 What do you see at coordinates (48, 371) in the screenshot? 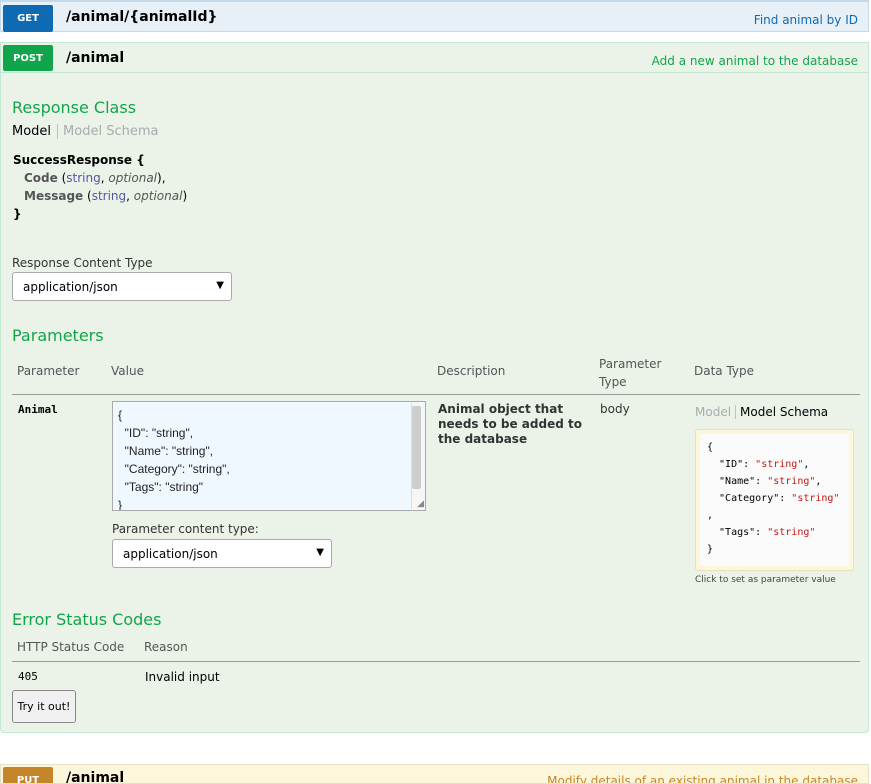
I see `col-parameter: Parameter` at bounding box center [48, 371].